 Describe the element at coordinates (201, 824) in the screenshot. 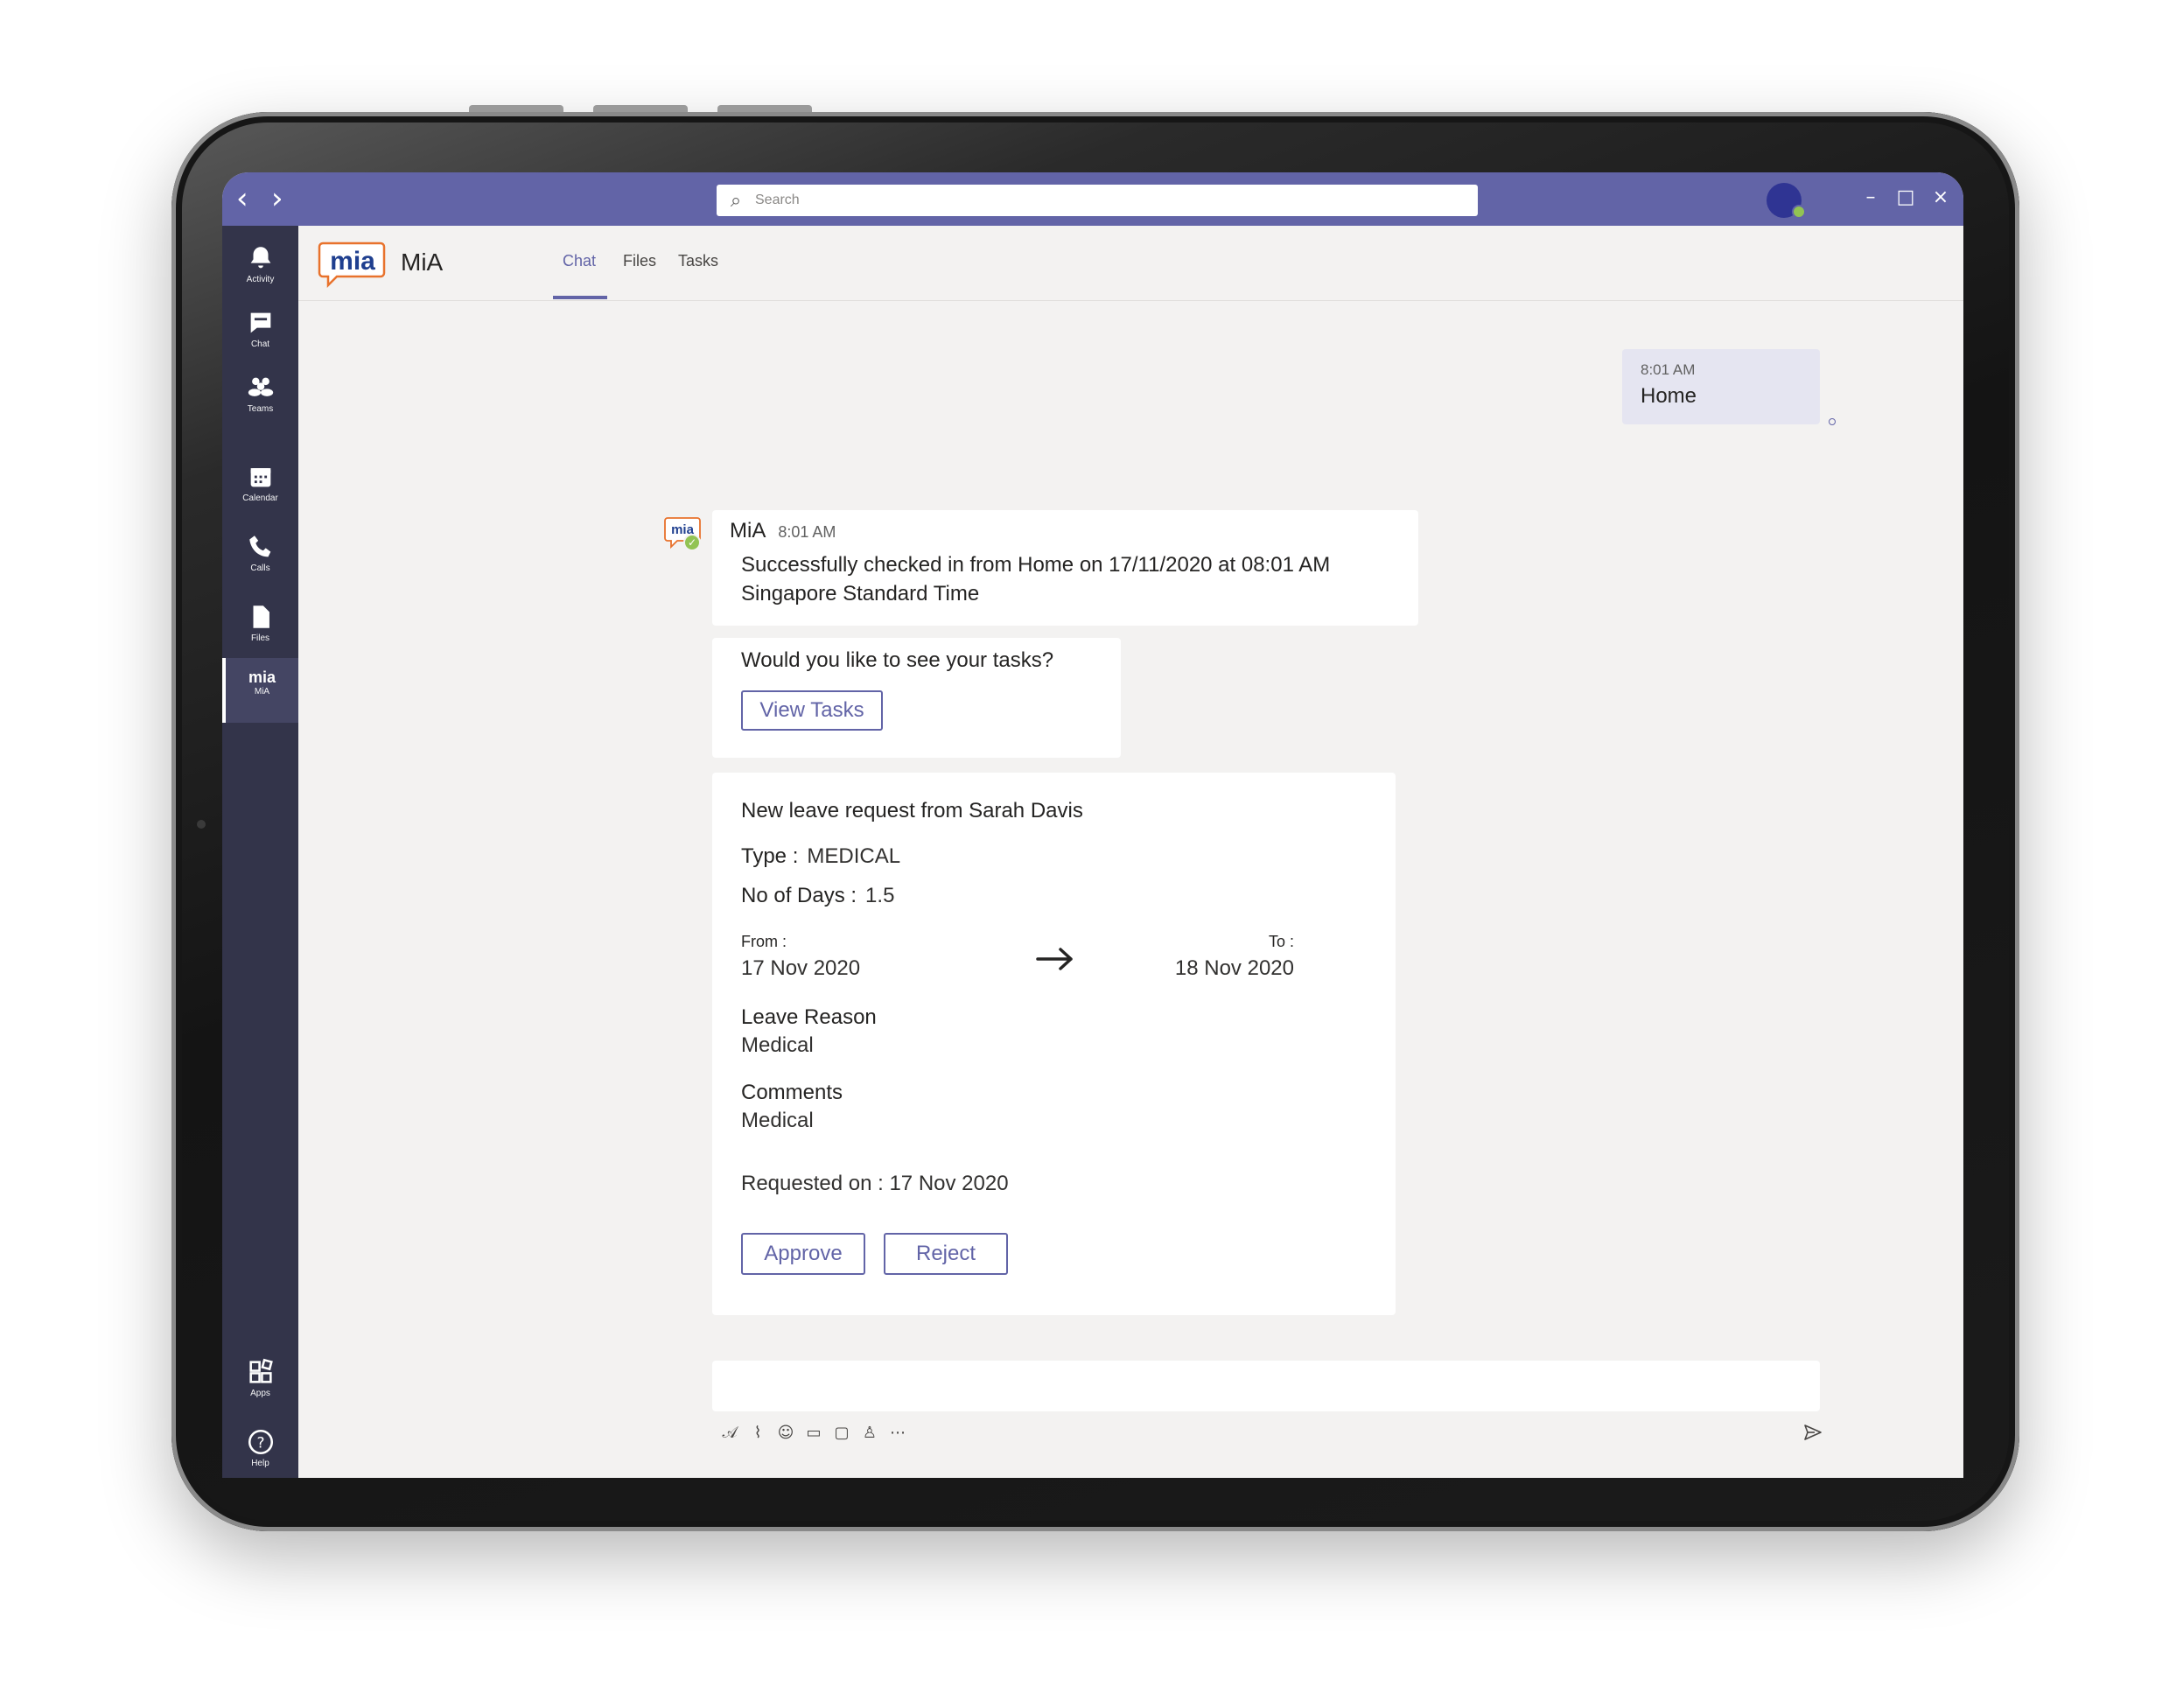

I see `device-camera` at that location.